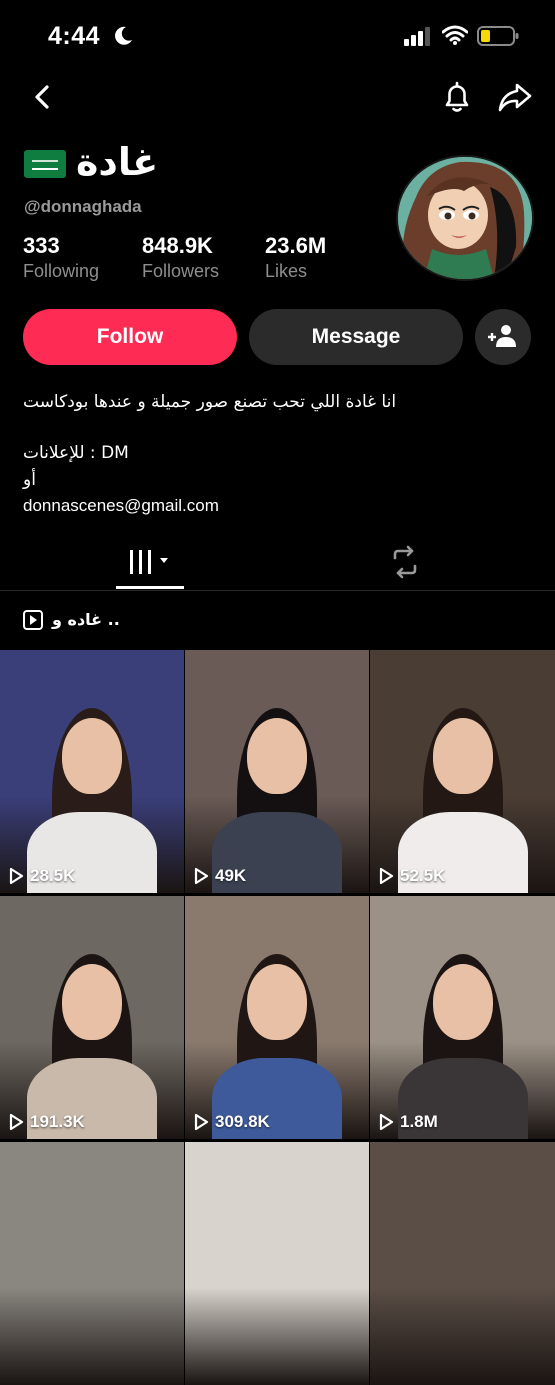 This screenshot has width=555, height=1385. I want to click on bio-line: للإعلانات : DM, so click(76, 453).